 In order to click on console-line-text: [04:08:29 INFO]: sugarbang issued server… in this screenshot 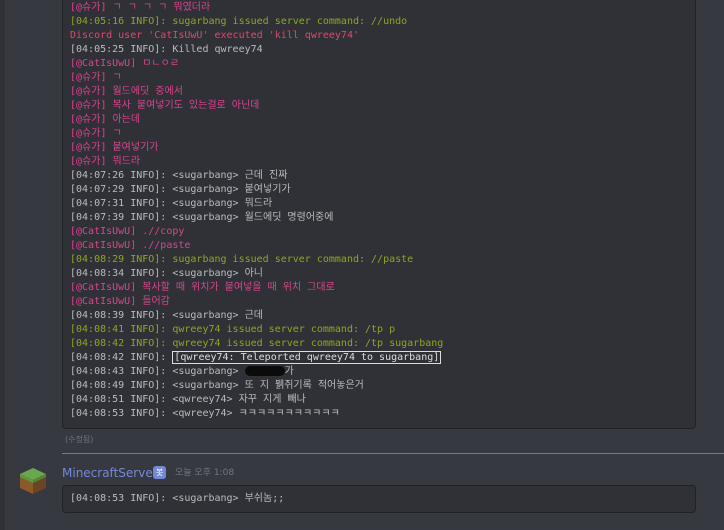, I will do `click(242, 259)`.